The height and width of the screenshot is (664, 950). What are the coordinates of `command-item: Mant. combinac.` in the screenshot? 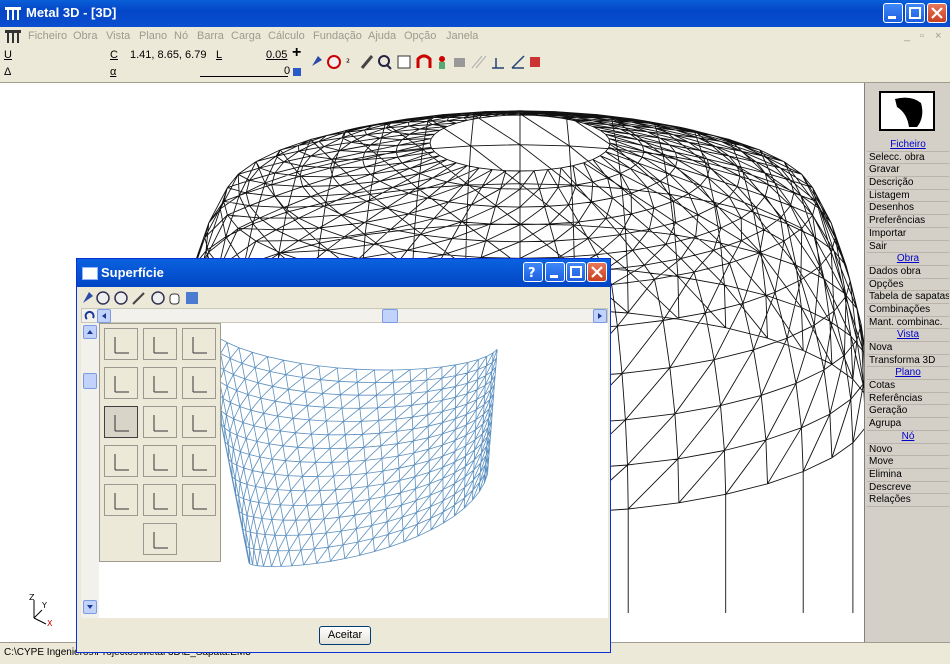 It's located at (908, 323).